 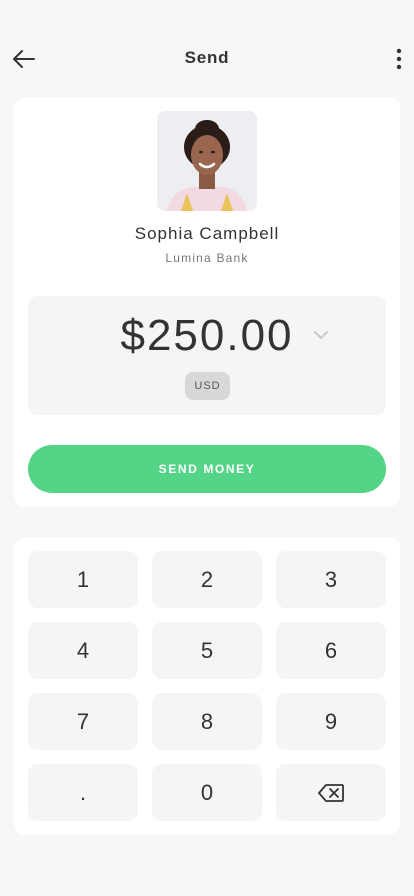 What do you see at coordinates (207, 57) in the screenshot?
I see `page-title: Send` at bounding box center [207, 57].